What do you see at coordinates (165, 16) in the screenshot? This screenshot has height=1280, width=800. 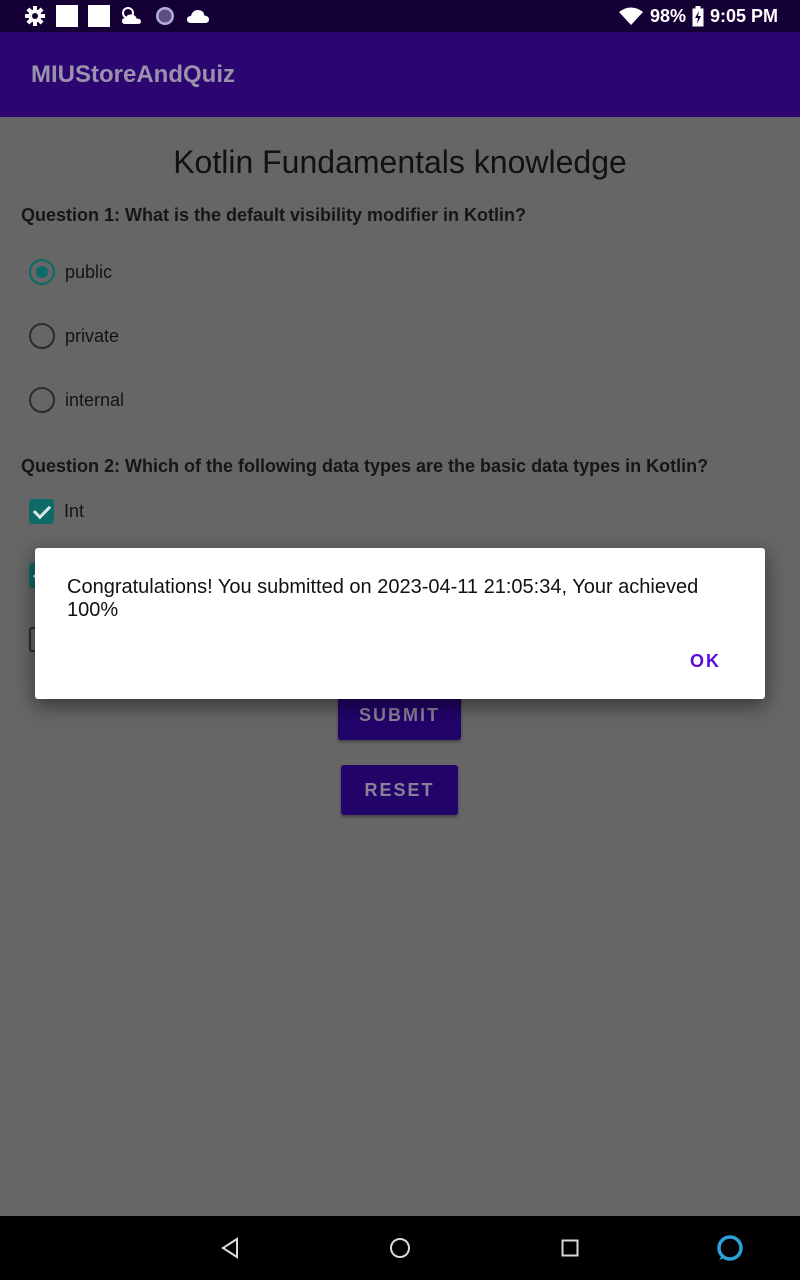 I see `circle-app-icon` at bounding box center [165, 16].